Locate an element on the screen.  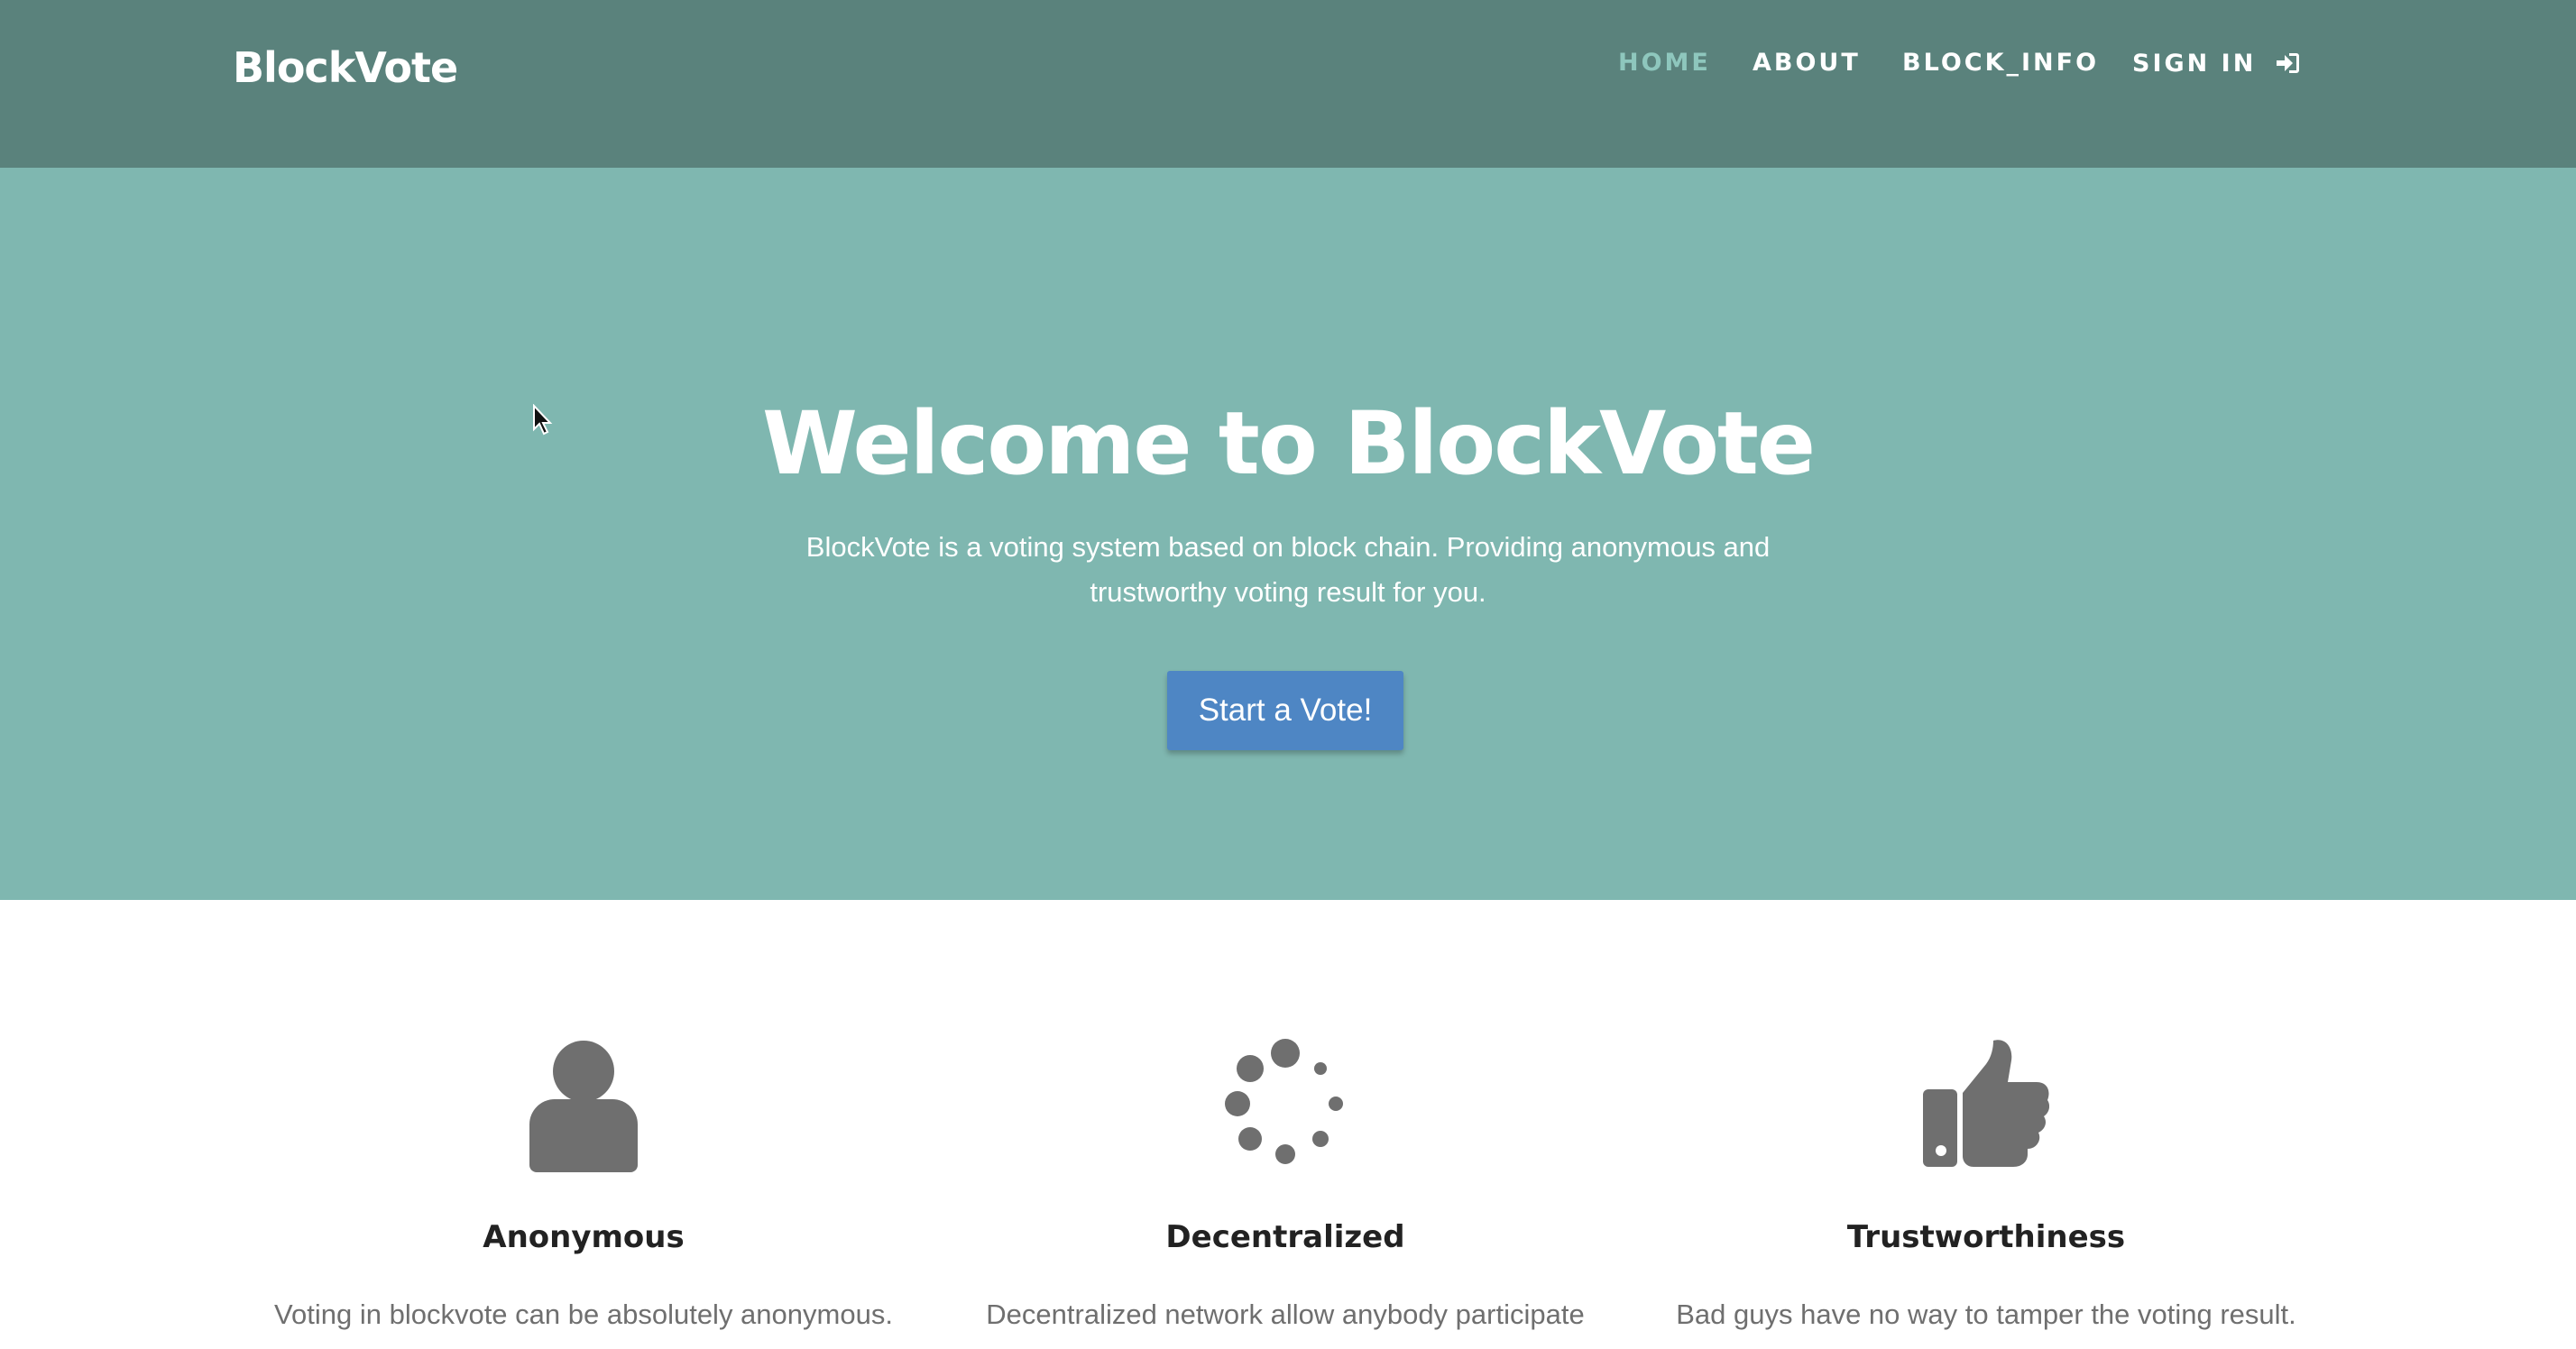
brand-logo: BlockVote is located at coordinates (346, 67).